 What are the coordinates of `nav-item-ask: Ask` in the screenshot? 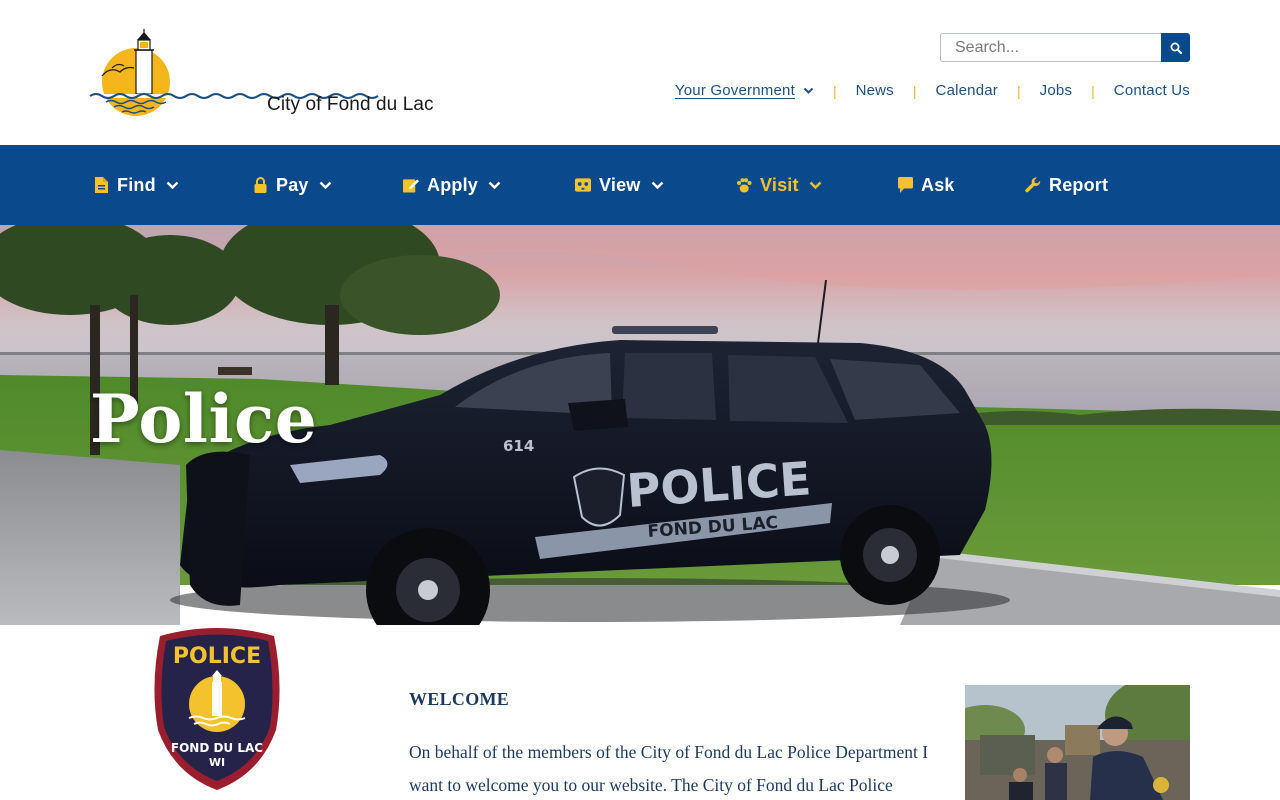 It's located at (926, 185).